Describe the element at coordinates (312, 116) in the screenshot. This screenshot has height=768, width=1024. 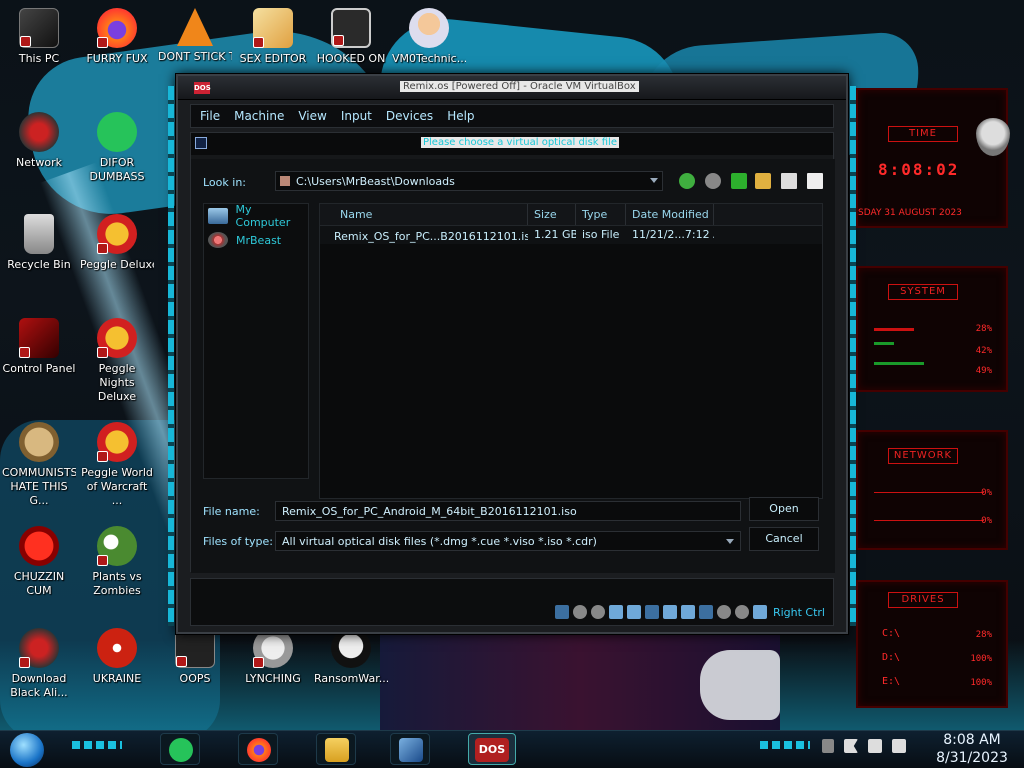
I see `menu-view: View` at that location.